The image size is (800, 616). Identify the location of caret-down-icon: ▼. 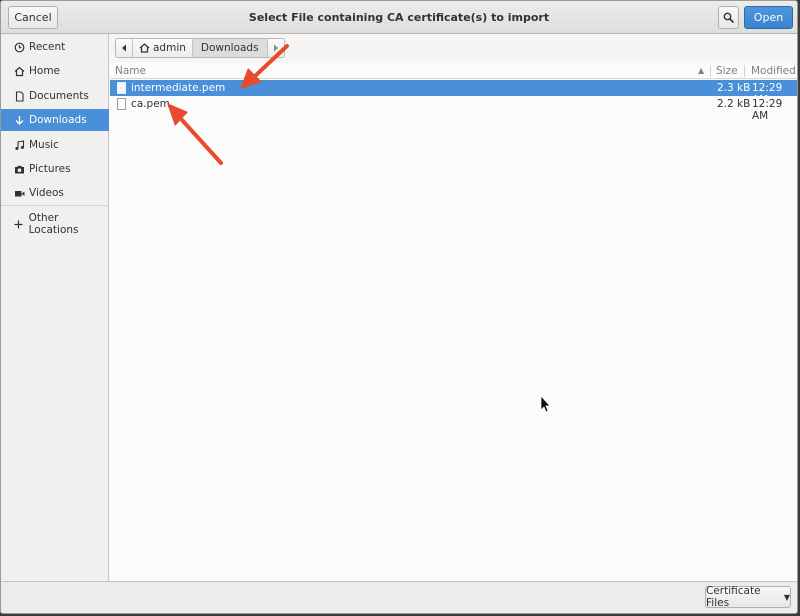
(786, 597).